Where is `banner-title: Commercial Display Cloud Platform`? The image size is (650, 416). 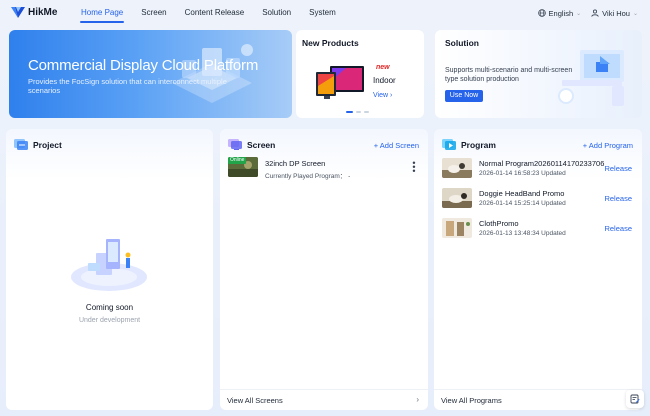
banner-title: Commercial Display Cloud Platform is located at coordinates (143, 65).